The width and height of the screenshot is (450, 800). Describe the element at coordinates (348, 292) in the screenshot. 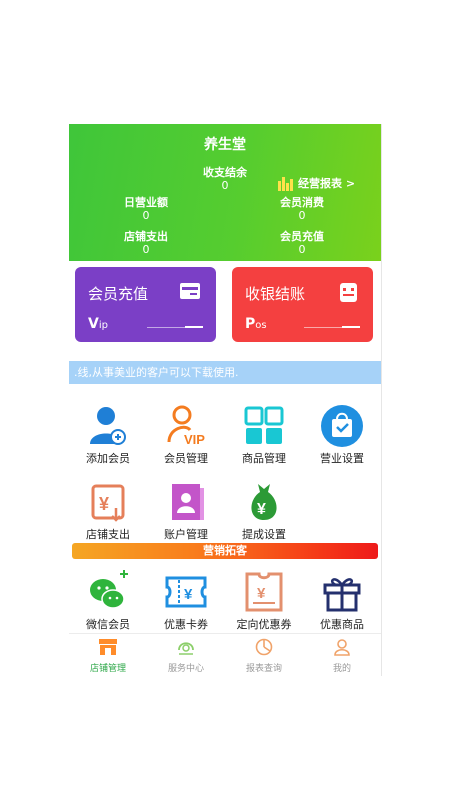

I see `cashier-icon` at that location.